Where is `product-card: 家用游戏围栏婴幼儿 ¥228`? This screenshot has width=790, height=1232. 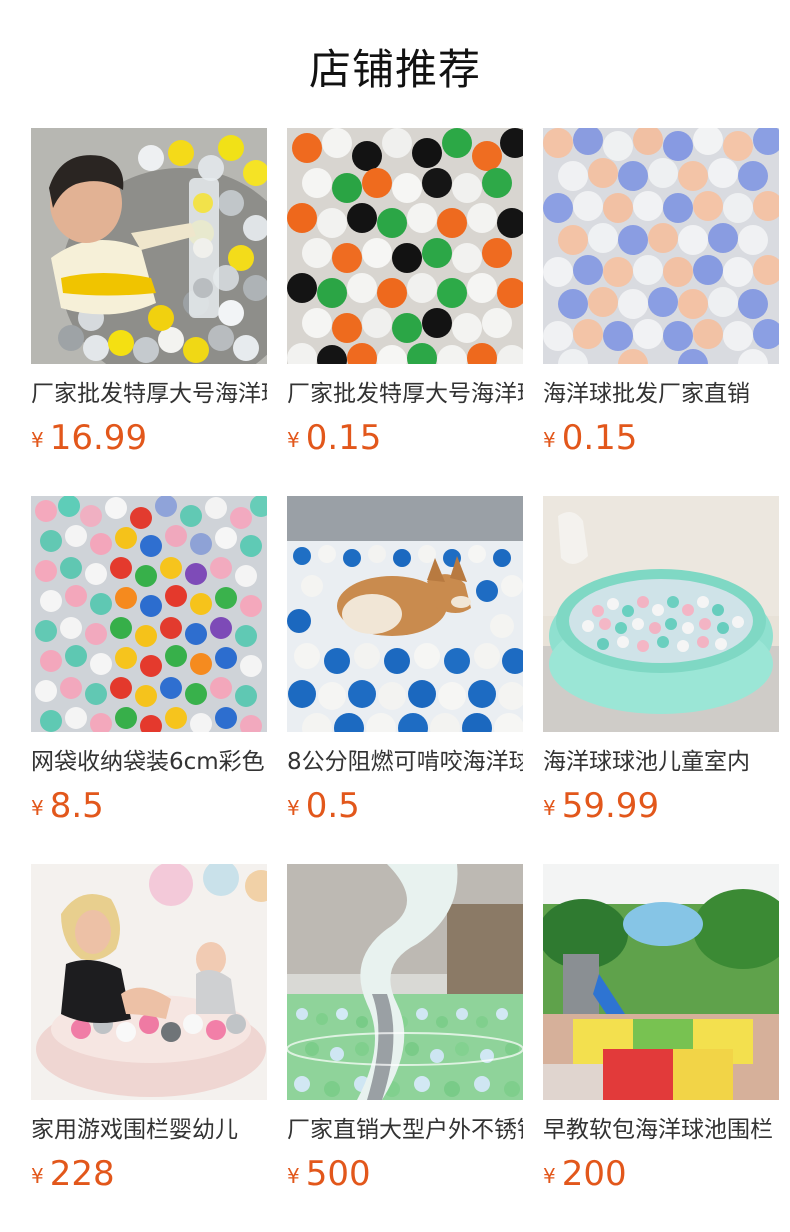
product-card: 家用游戏围栏婴幼儿 ¥228 is located at coordinates (149, 1034).